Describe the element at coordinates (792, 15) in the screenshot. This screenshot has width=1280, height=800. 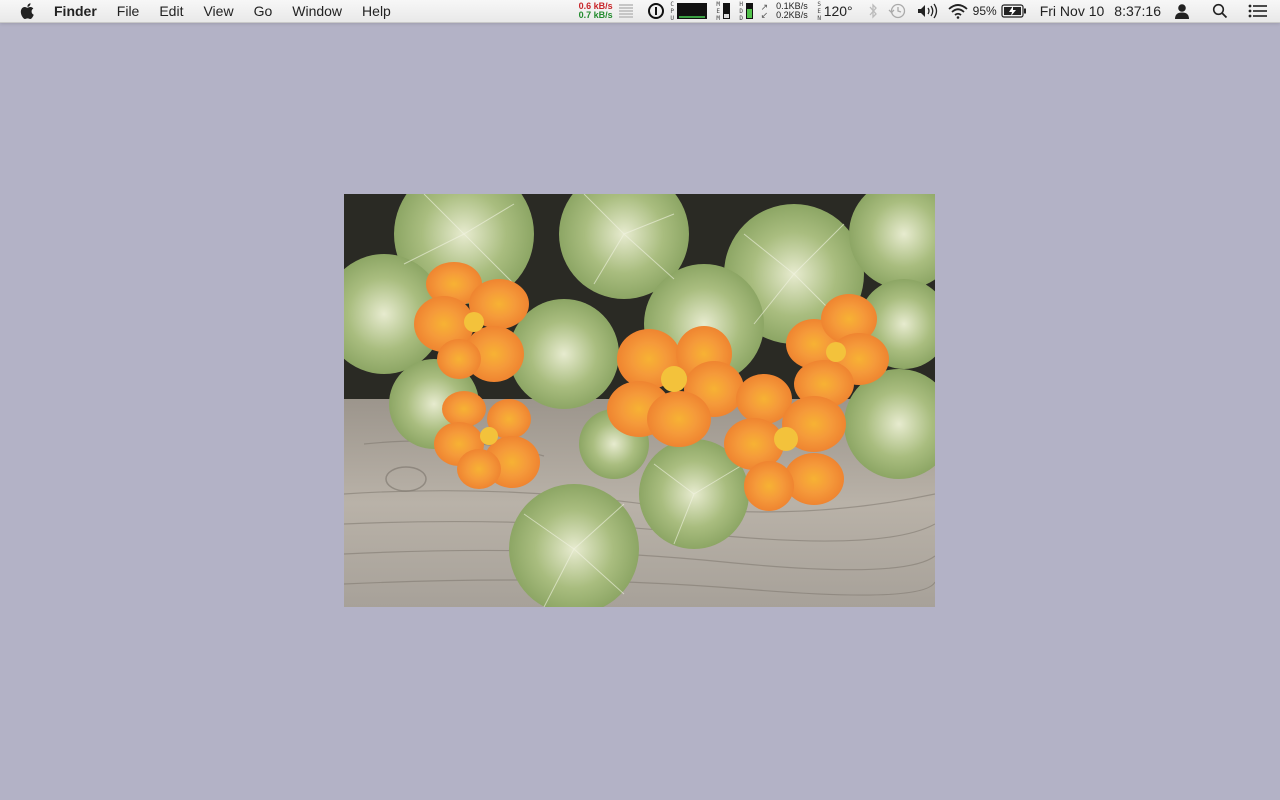
I see `network-down-rate: 0.2KB/s` at that location.